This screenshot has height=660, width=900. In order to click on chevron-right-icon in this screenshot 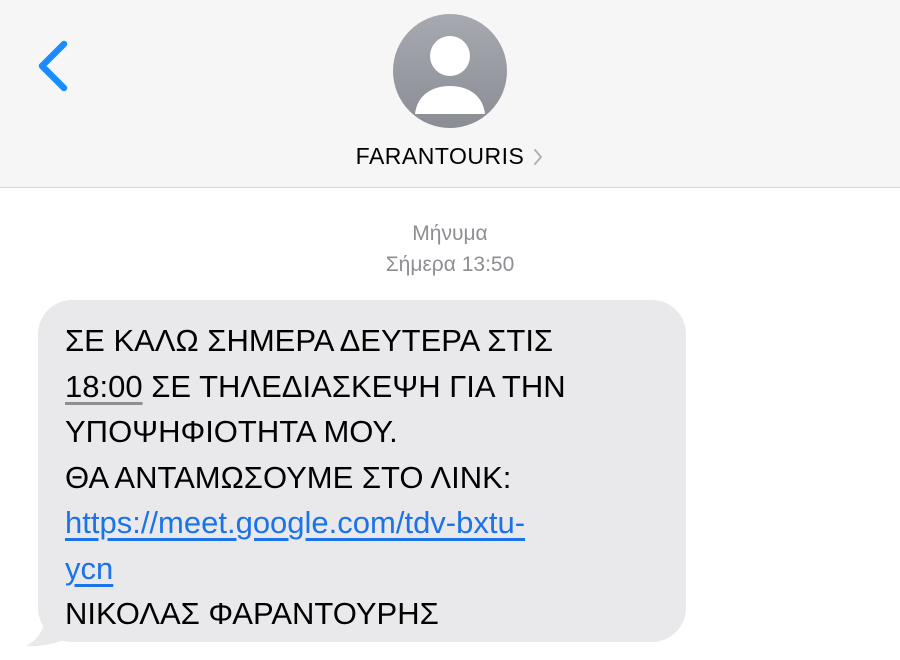, I will do `click(538, 157)`.